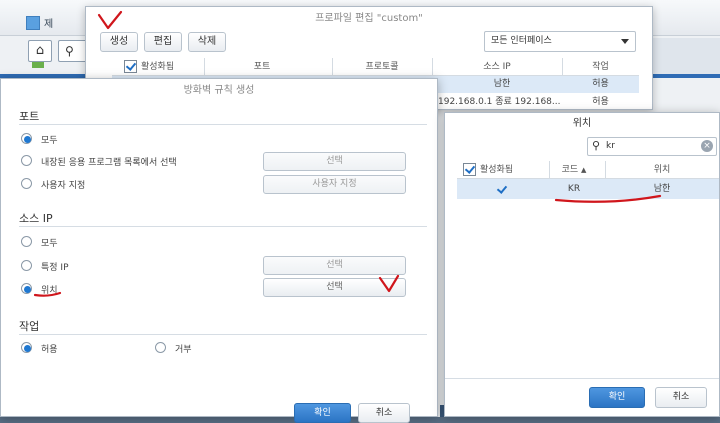  I want to click on interface-select-value: 모든 인터페이스, so click(521, 41).